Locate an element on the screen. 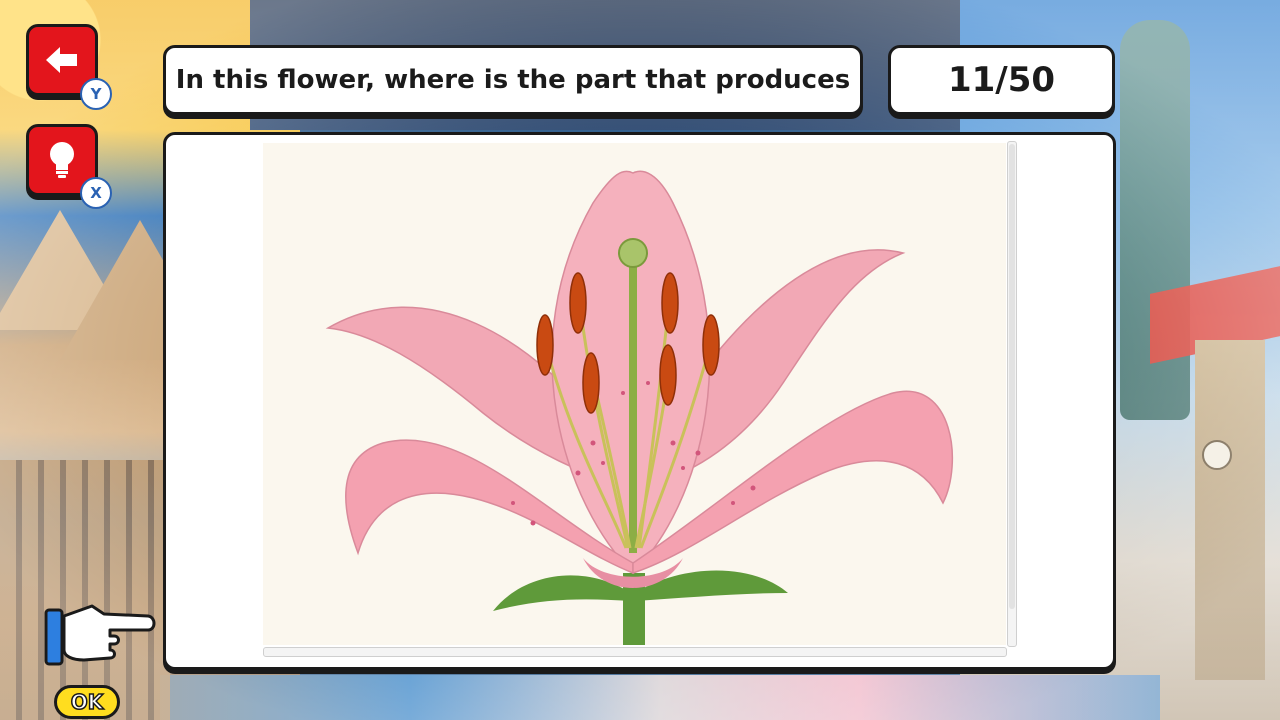  question-counter-box: 11/50 is located at coordinates (1001, 80).